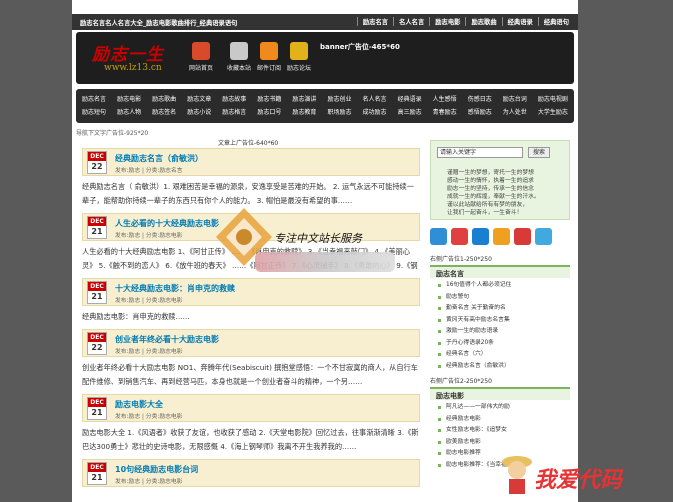 The width and height of the screenshot is (673, 502). Describe the element at coordinates (139, 404) in the screenshot. I see `post-title: 励志电影大全` at that location.